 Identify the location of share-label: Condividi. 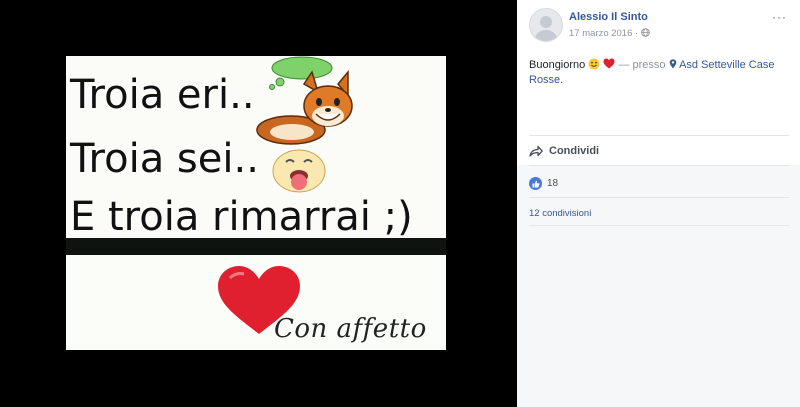
(574, 151).